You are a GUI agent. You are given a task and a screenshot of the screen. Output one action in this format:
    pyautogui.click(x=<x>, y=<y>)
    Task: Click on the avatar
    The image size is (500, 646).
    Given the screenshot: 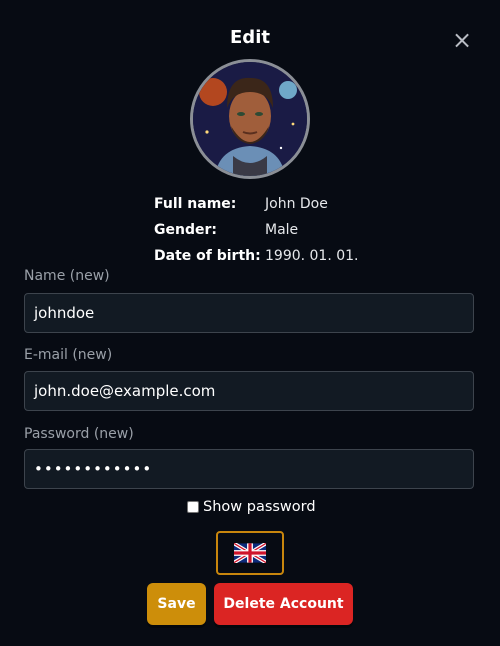 What is the action you would take?
    pyautogui.click(x=250, y=119)
    